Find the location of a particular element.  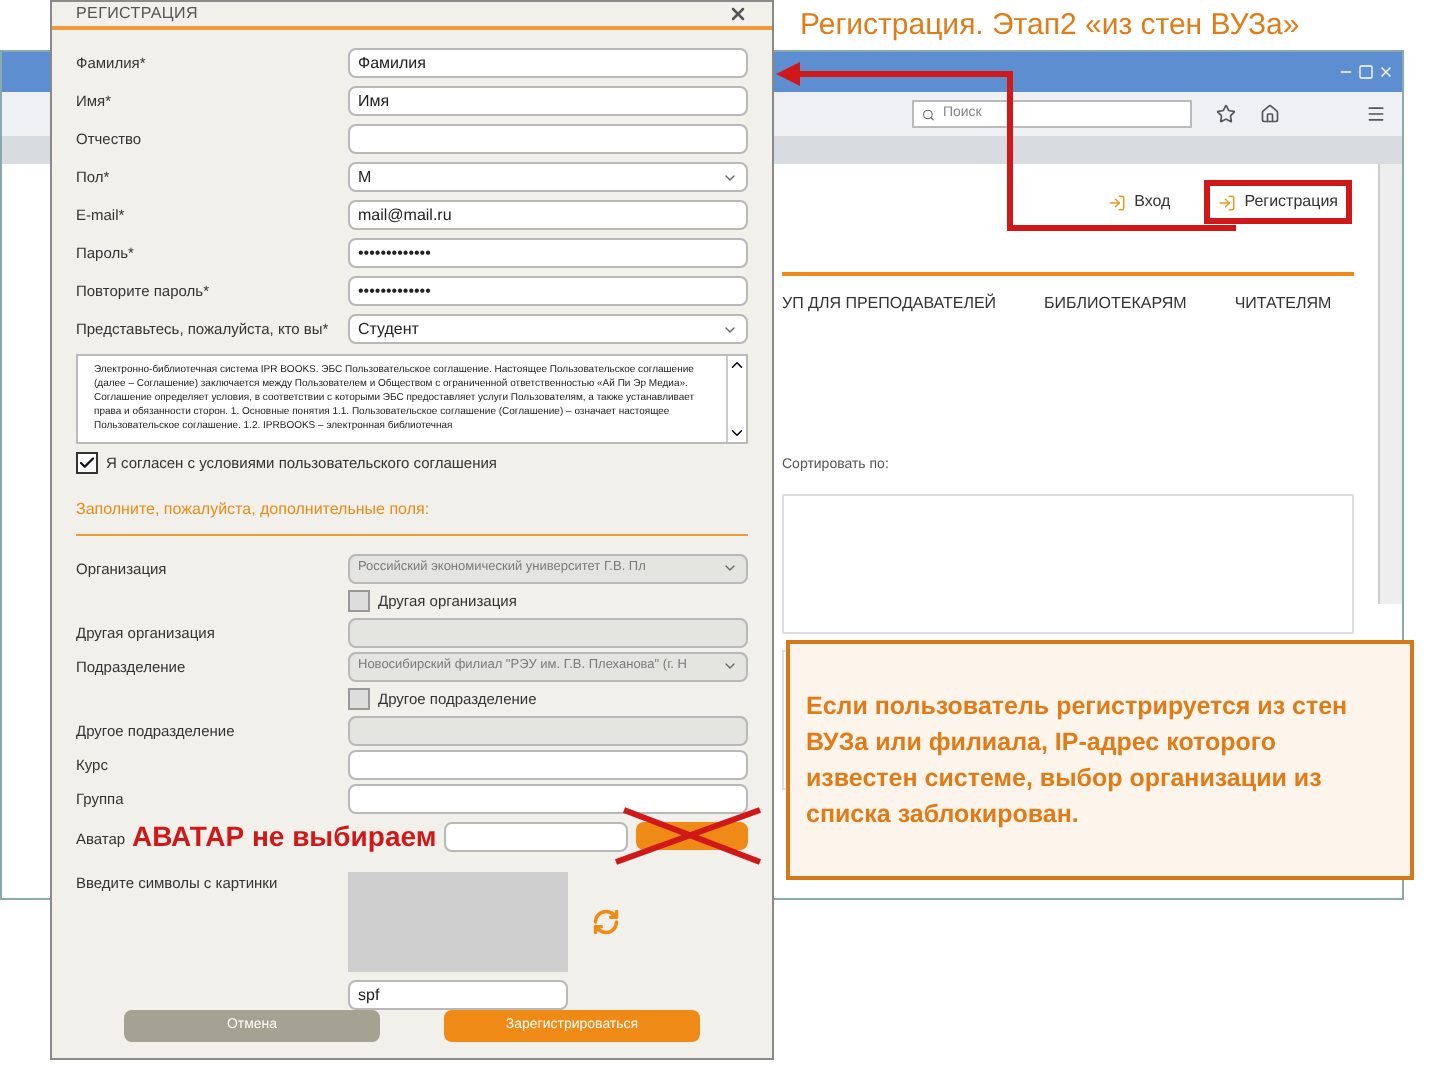

section-heading: Заполните, пожалуйста, дополнительные поля: is located at coordinates (253, 509).